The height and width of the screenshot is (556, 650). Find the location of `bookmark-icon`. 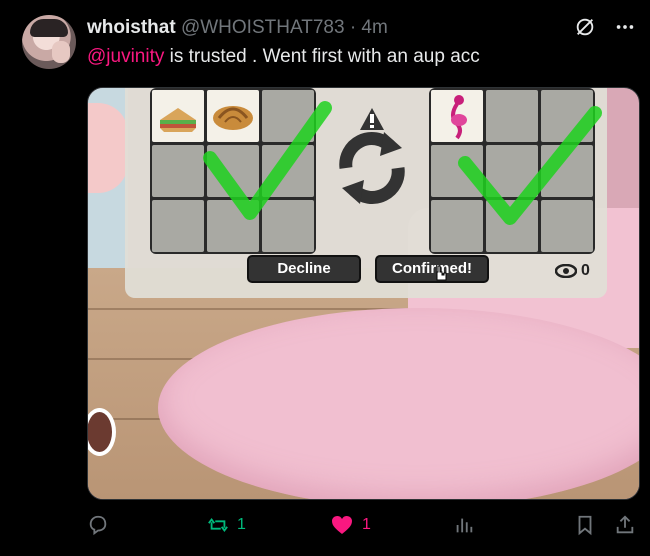

bookmark-icon is located at coordinates (585, 525).